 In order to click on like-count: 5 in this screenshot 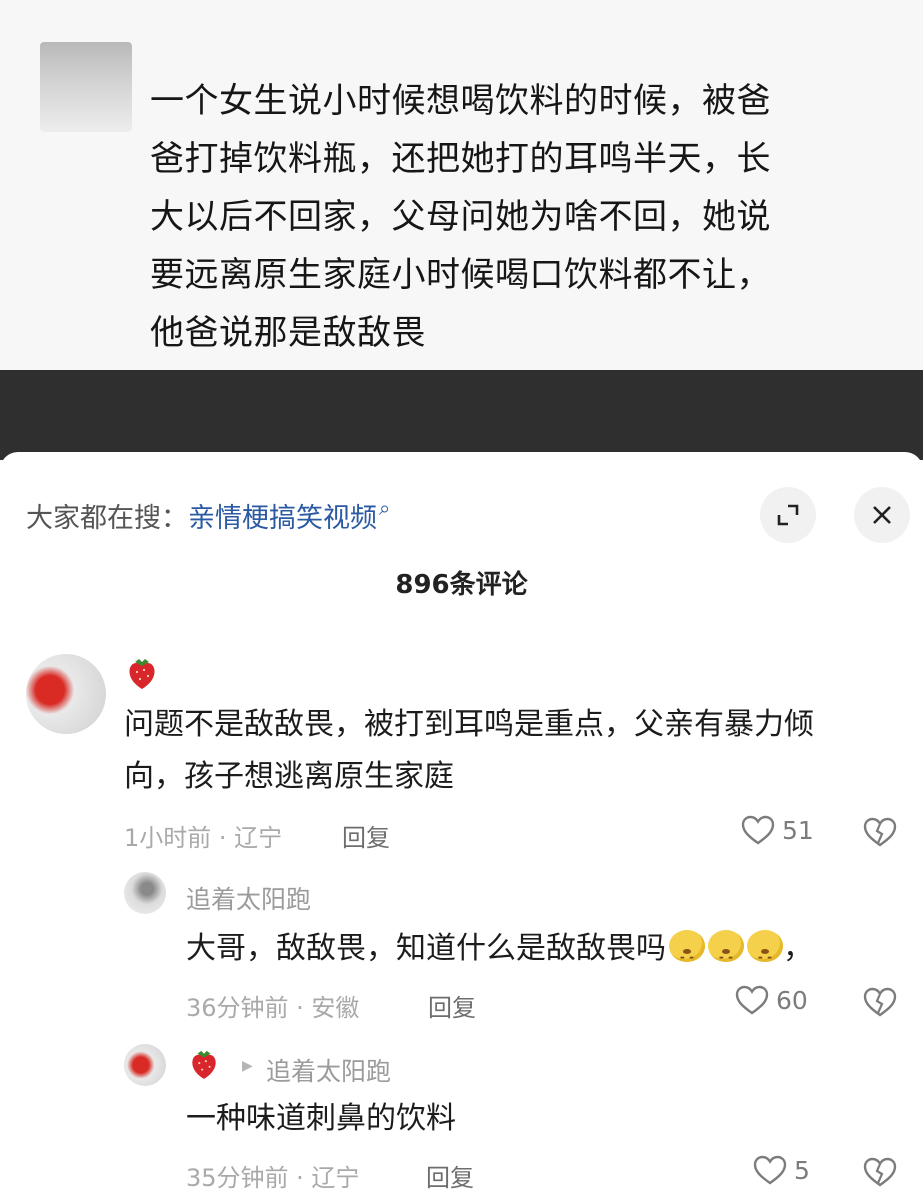, I will do `click(802, 1170)`.